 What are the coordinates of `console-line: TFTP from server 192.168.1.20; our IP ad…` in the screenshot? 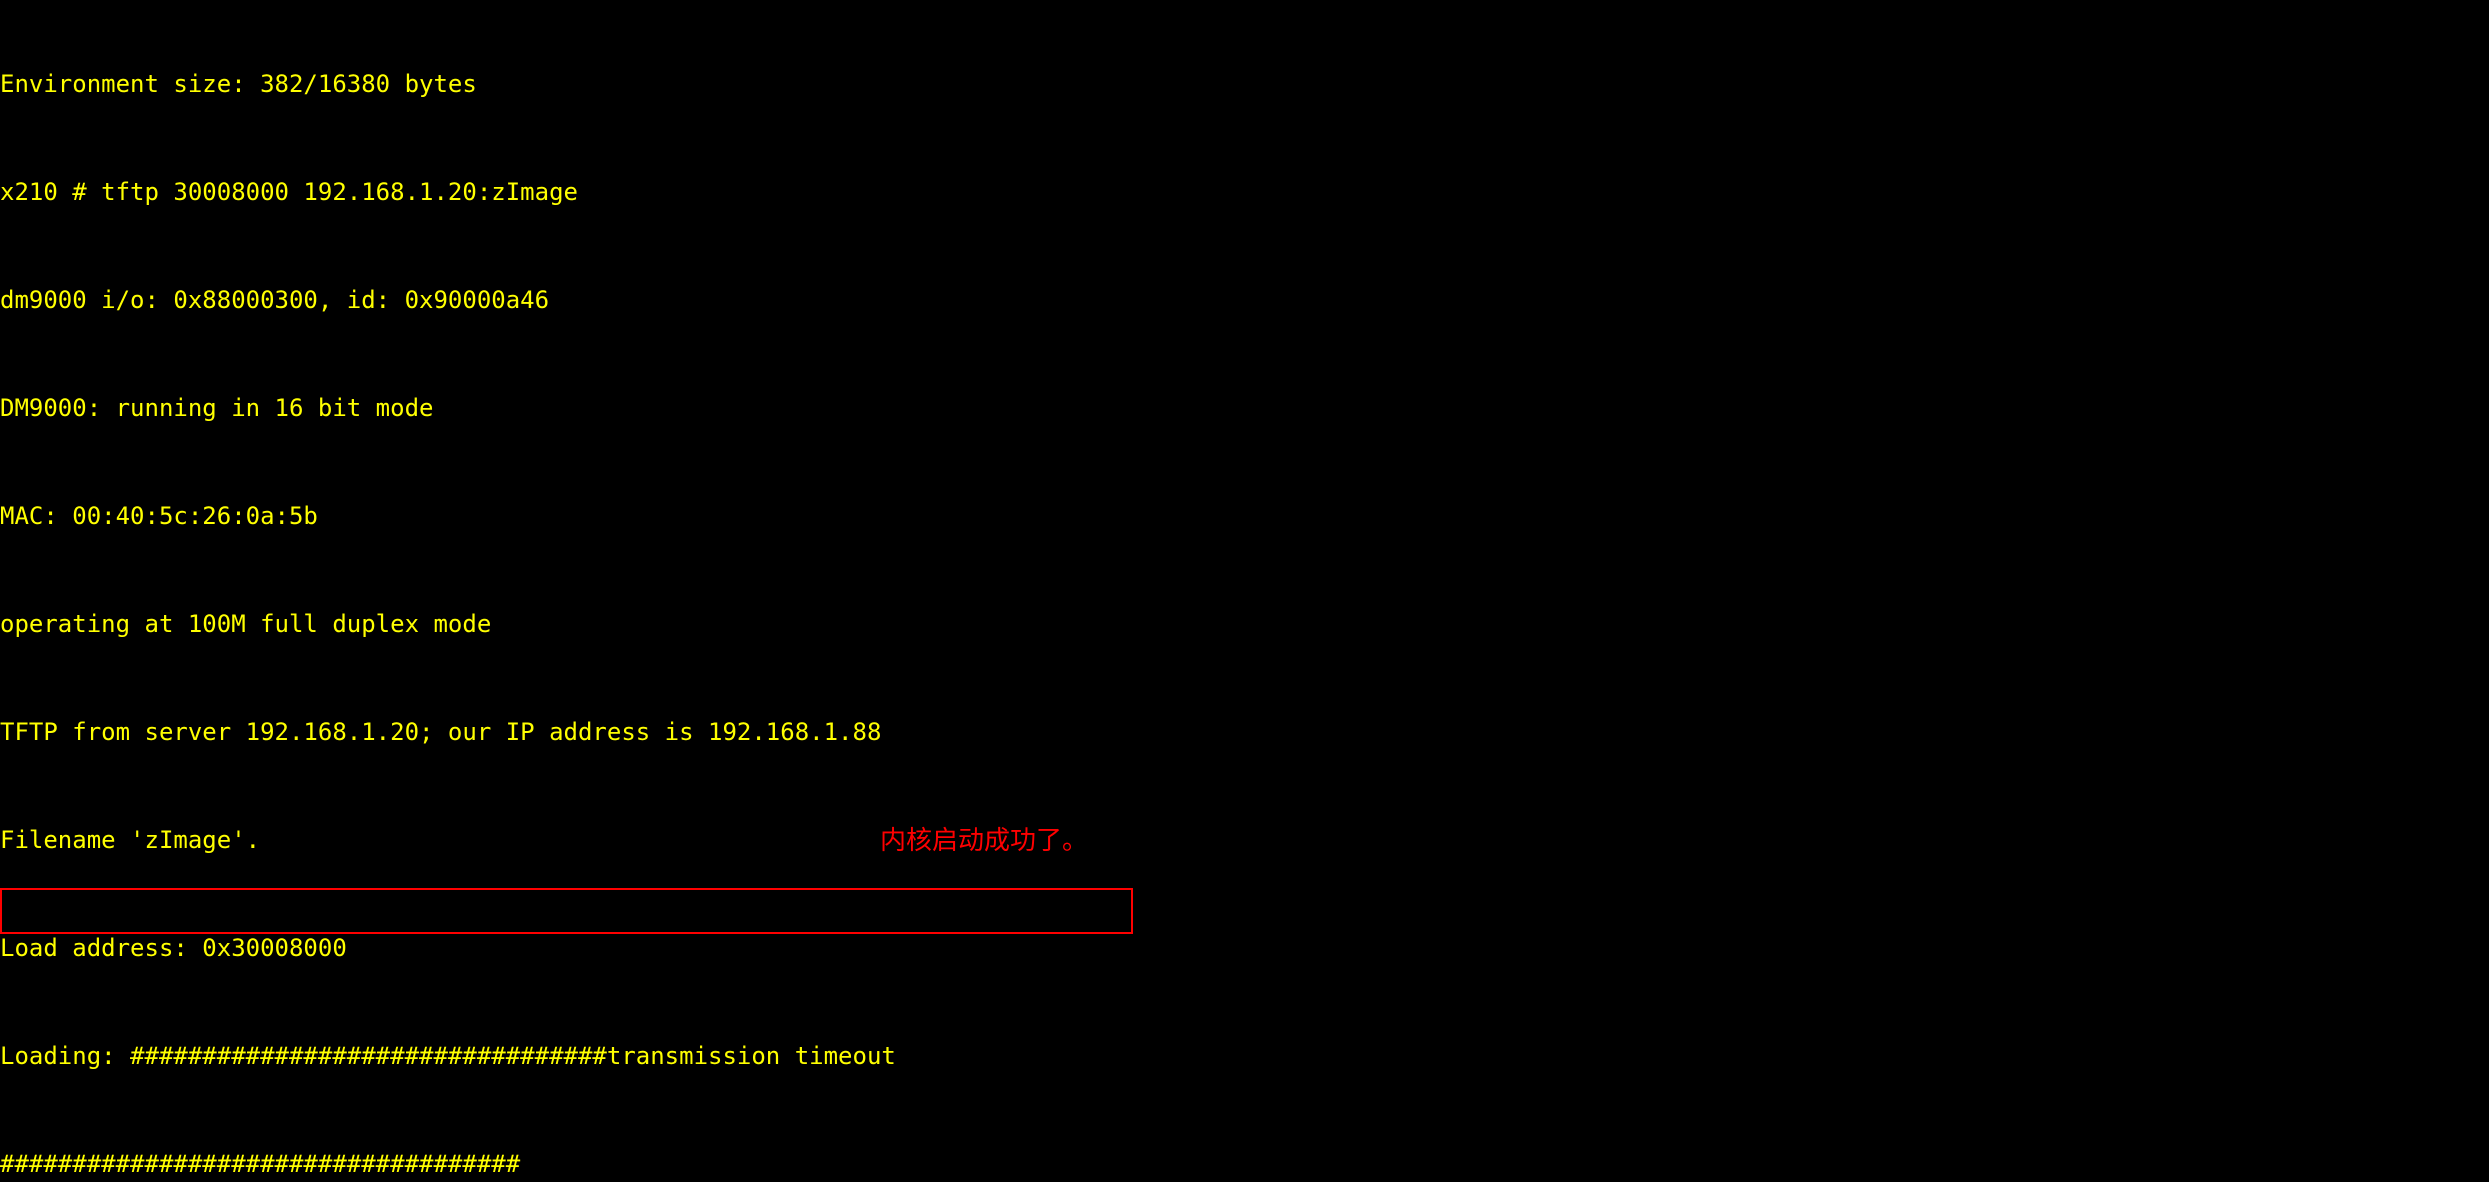 It's located at (441, 732).